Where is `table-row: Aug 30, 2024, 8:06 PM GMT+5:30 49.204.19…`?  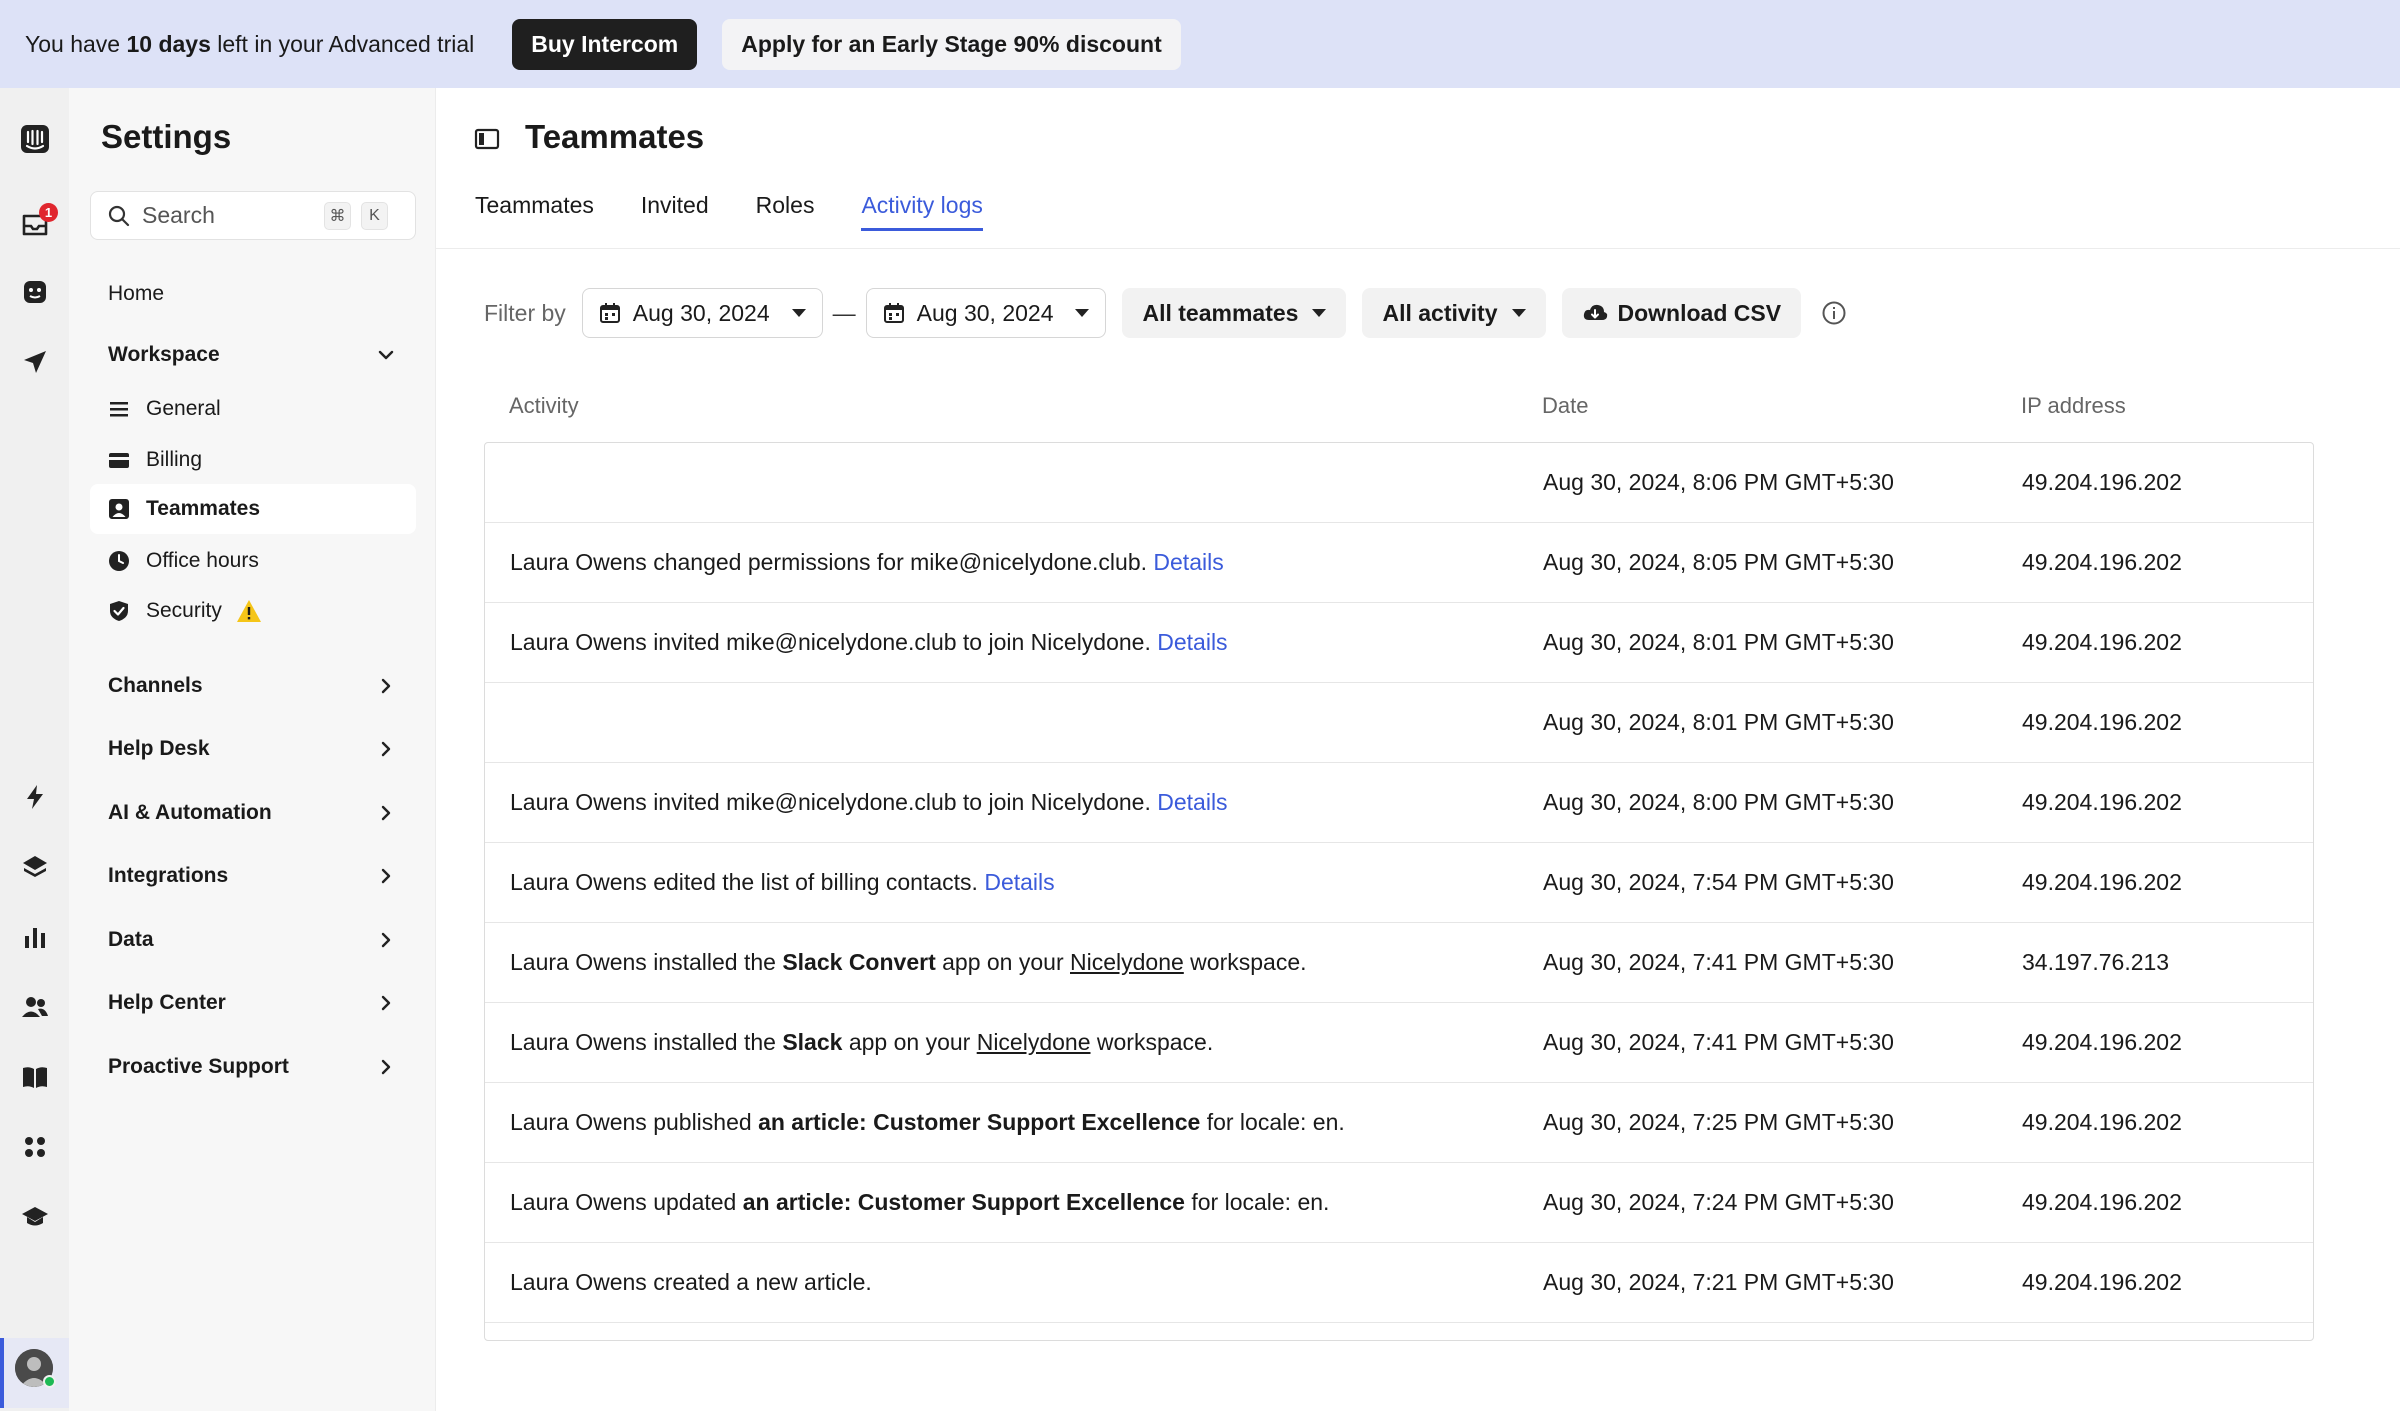 table-row: Aug 30, 2024, 8:06 PM GMT+5:30 49.204.19… is located at coordinates (1399, 483).